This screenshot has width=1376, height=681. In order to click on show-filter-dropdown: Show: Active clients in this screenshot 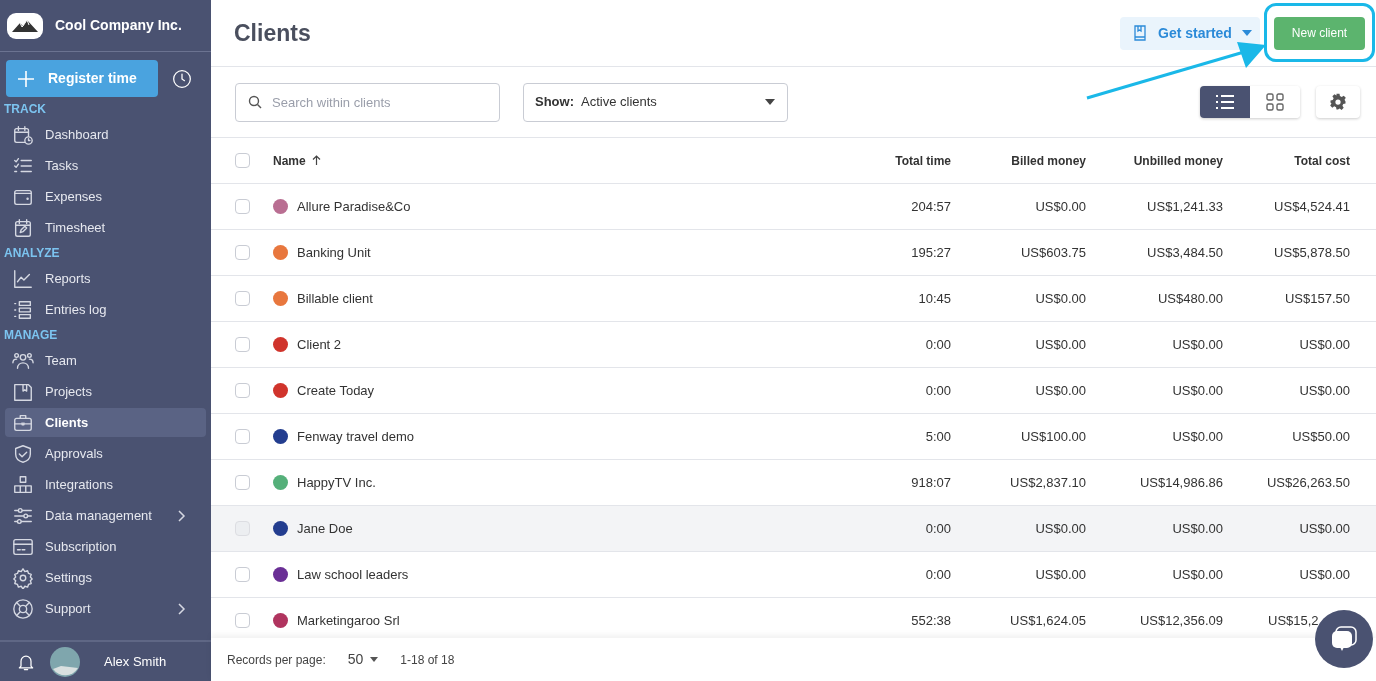, I will do `click(655, 102)`.